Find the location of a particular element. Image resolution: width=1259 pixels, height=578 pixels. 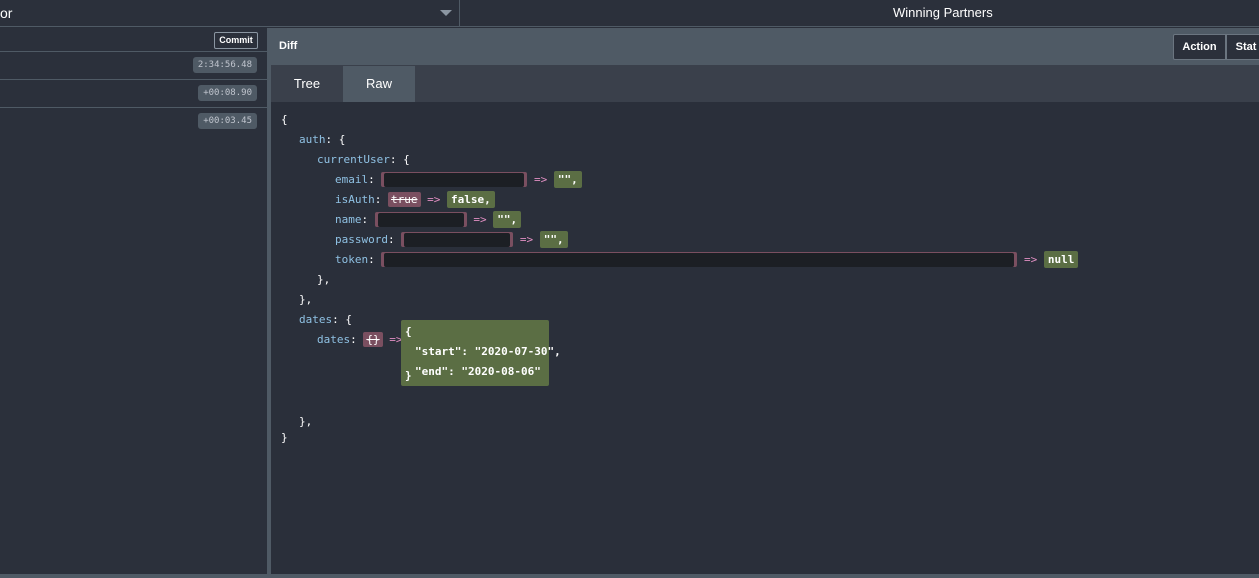

added-line: "start": "2020-07-30", is located at coordinates (488, 351).